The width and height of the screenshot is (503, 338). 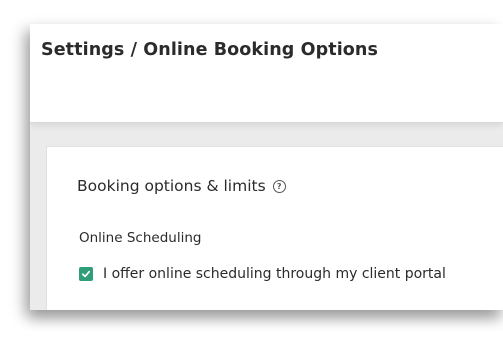 What do you see at coordinates (279, 186) in the screenshot?
I see `help-circle-icon: ?` at bounding box center [279, 186].